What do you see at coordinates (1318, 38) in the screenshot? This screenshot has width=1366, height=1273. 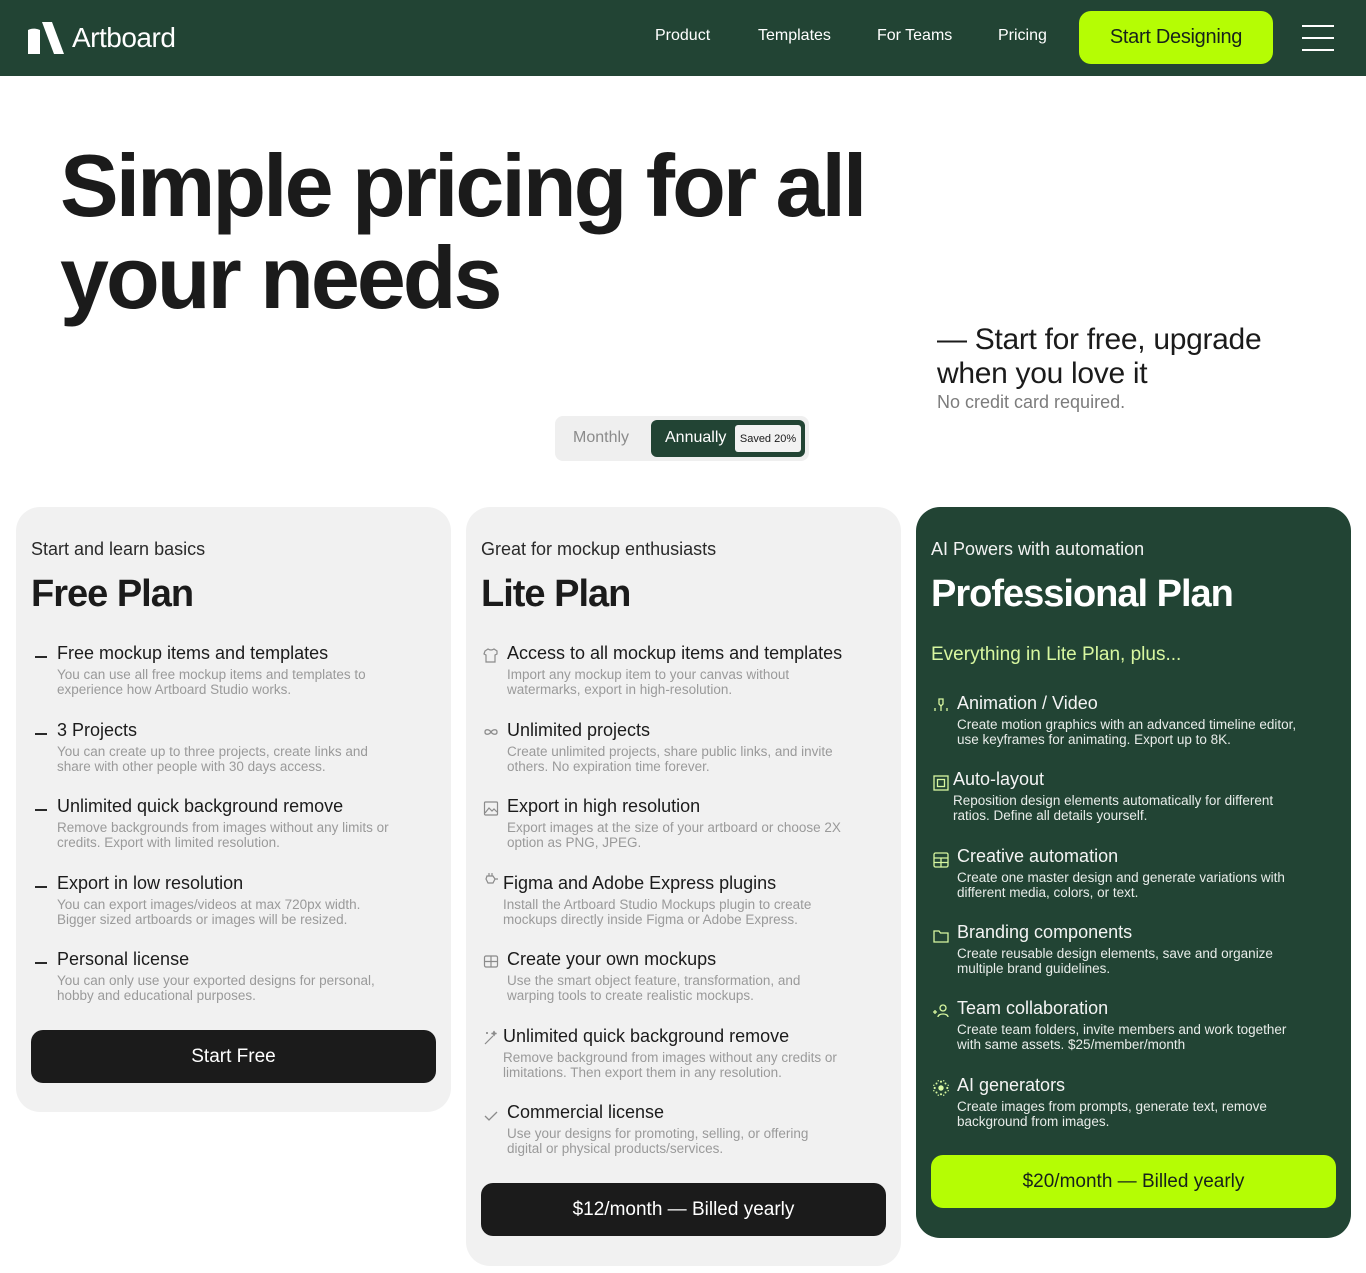 I see `hamburger-menu-icon` at bounding box center [1318, 38].